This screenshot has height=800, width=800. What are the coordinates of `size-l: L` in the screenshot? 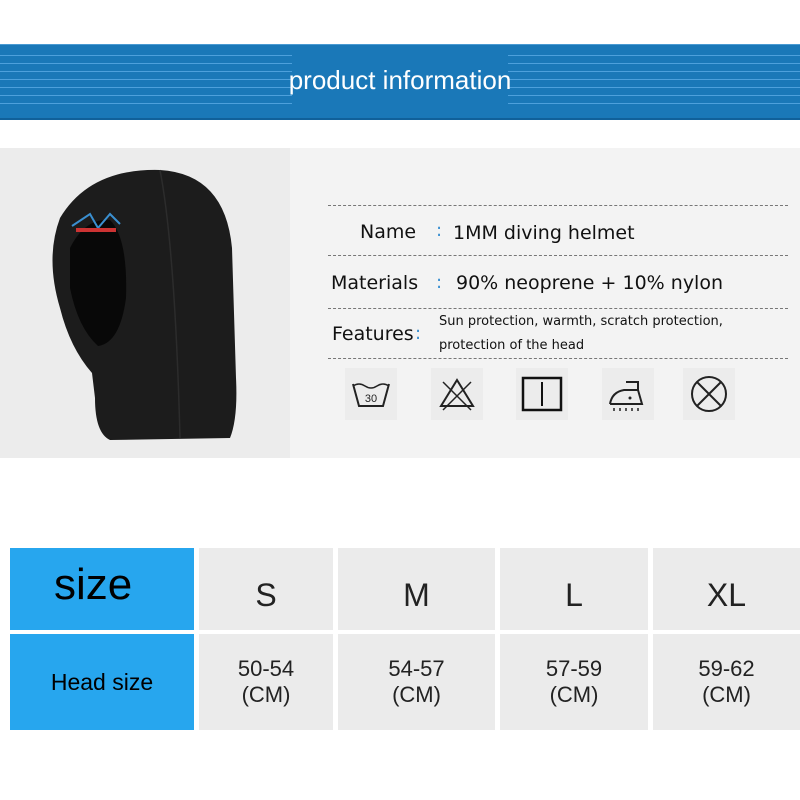 It's located at (574, 589).